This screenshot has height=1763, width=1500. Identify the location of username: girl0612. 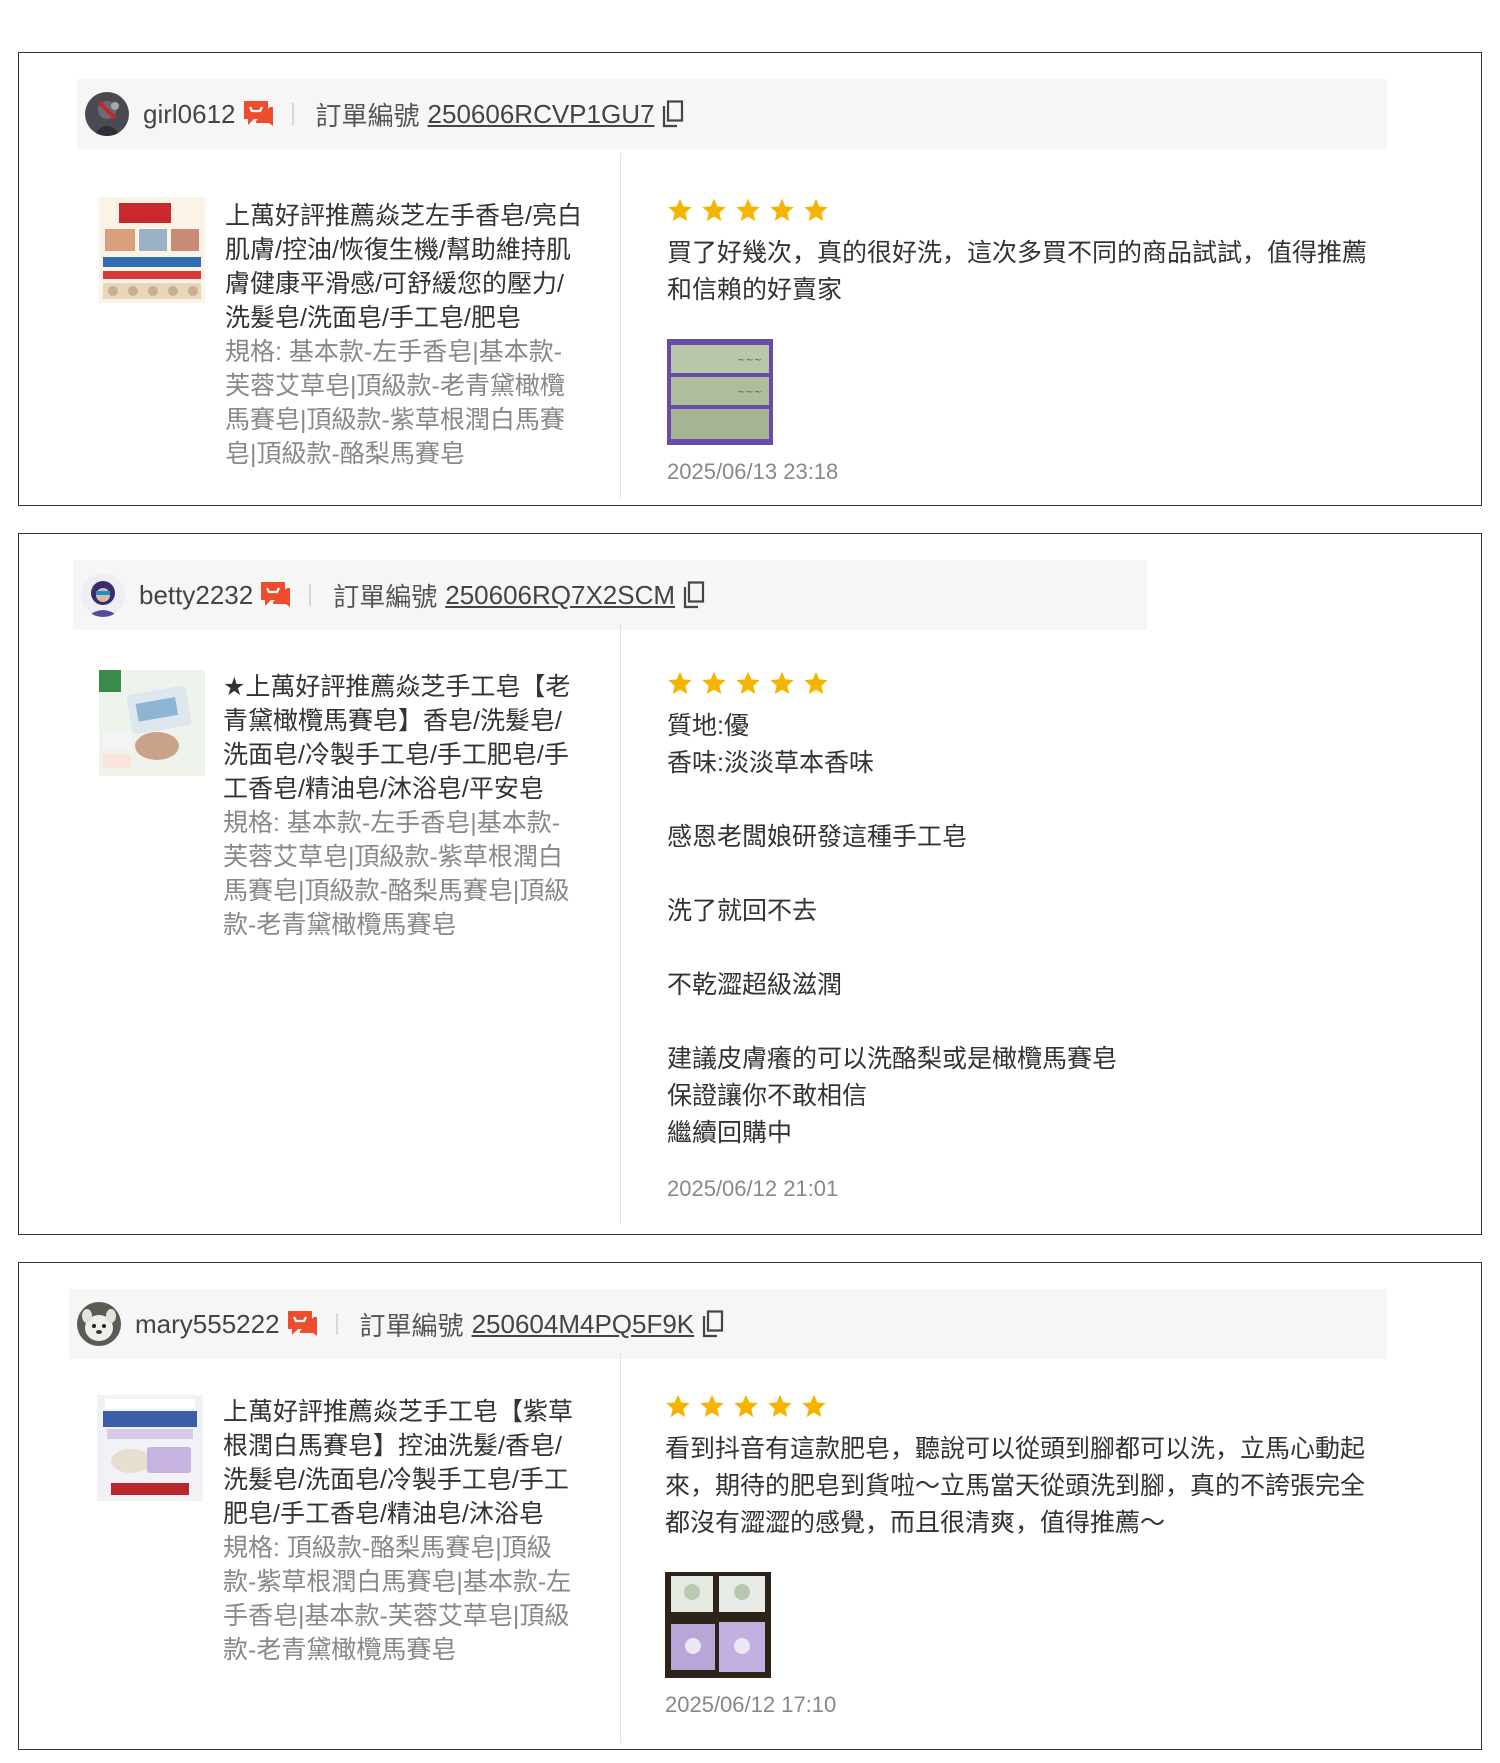
(189, 114).